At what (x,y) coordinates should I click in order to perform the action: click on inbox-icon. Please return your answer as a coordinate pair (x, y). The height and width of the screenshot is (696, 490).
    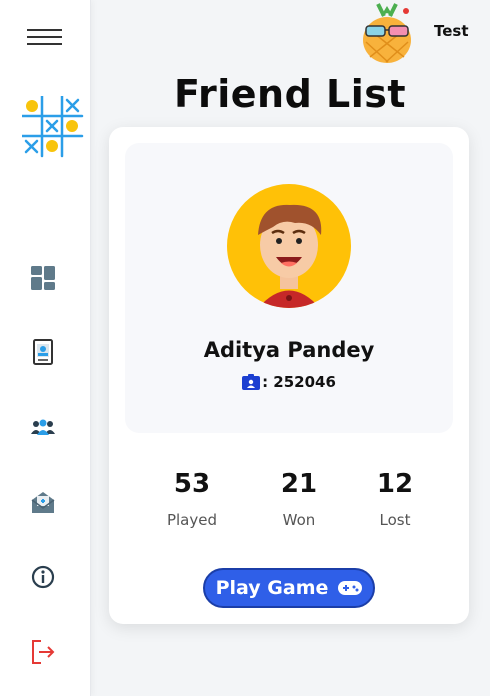
    Looking at the image, I should click on (43, 502).